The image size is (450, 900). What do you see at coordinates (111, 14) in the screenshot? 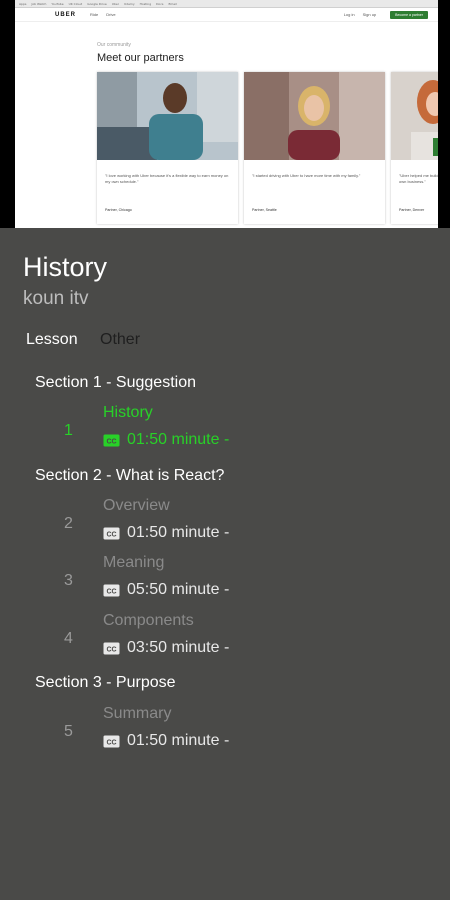
I see `site-nav-item: Drive` at bounding box center [111, 14].